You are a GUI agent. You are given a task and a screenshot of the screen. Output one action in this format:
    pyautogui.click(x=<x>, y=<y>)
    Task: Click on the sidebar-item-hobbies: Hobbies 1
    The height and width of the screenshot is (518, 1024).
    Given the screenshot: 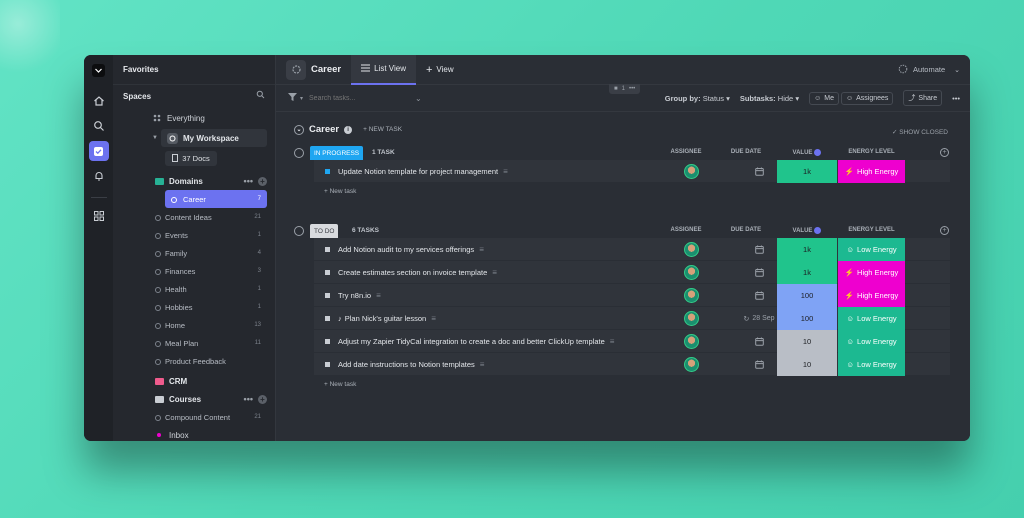 What is the action you would take?
    pyautogui.click(x=194, y=307)
    